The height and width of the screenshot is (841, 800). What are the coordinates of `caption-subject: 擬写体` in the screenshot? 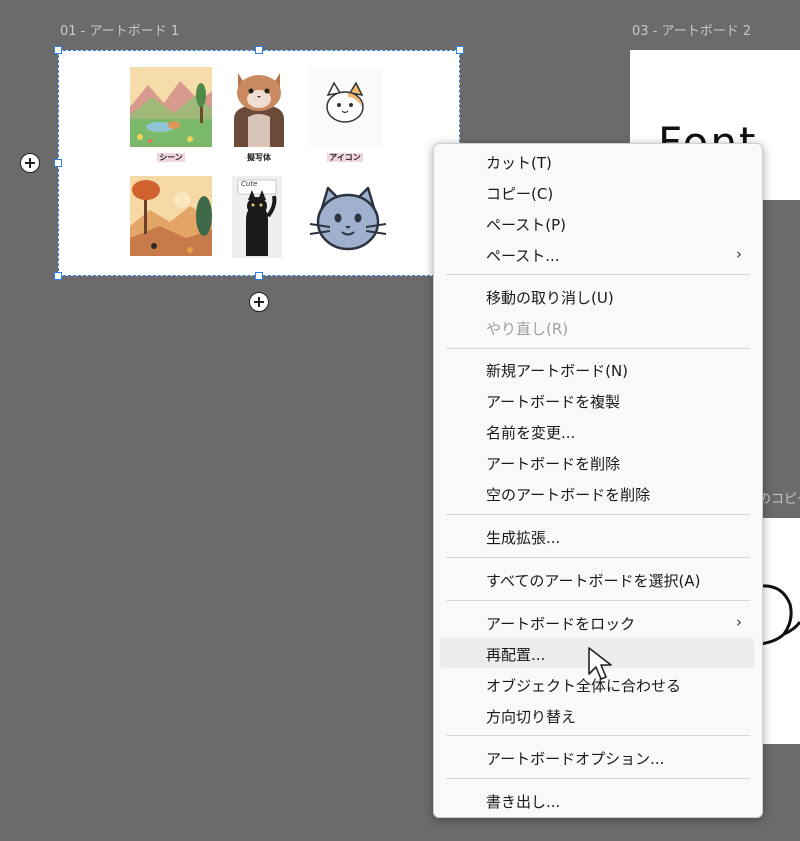 It's located at (259, 157).